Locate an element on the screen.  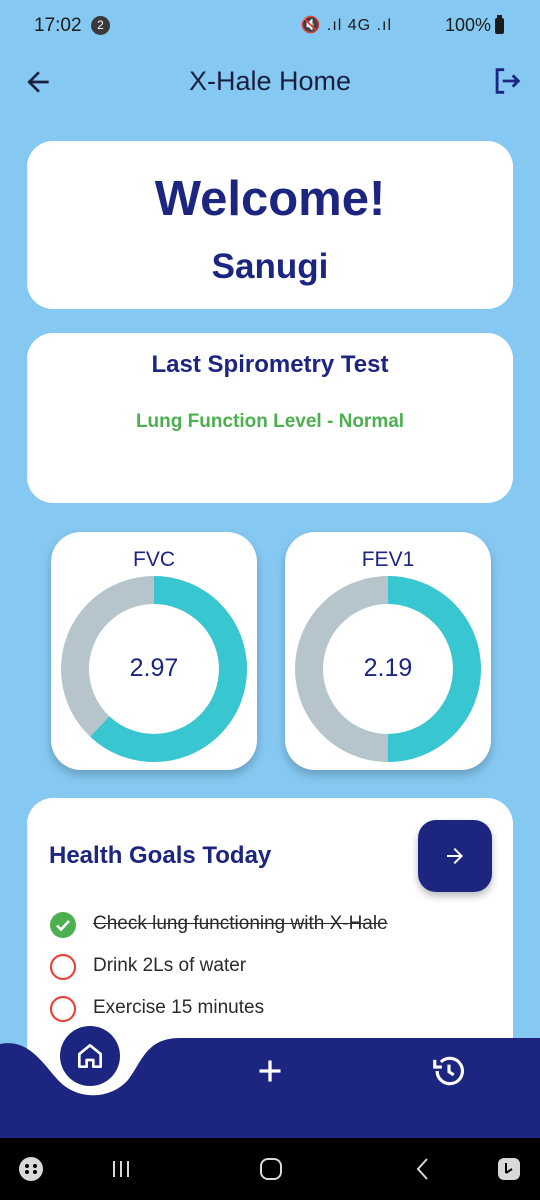
fev1-label: FEV1 is located at coordinates (388, 559).